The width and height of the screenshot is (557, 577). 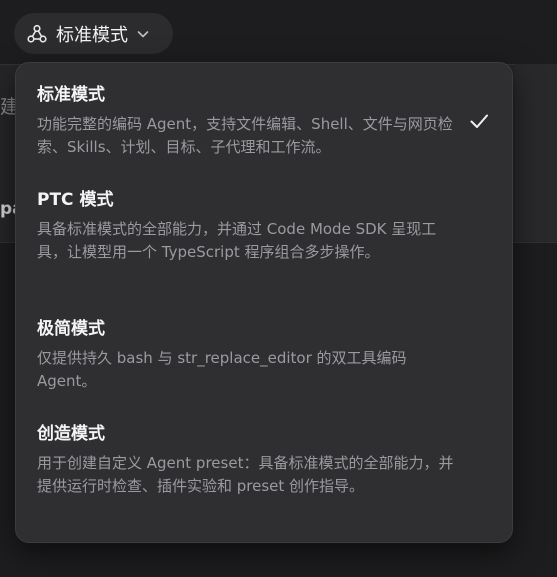 I want to click on agent-nodes-icon, so click(x=37, y=34).